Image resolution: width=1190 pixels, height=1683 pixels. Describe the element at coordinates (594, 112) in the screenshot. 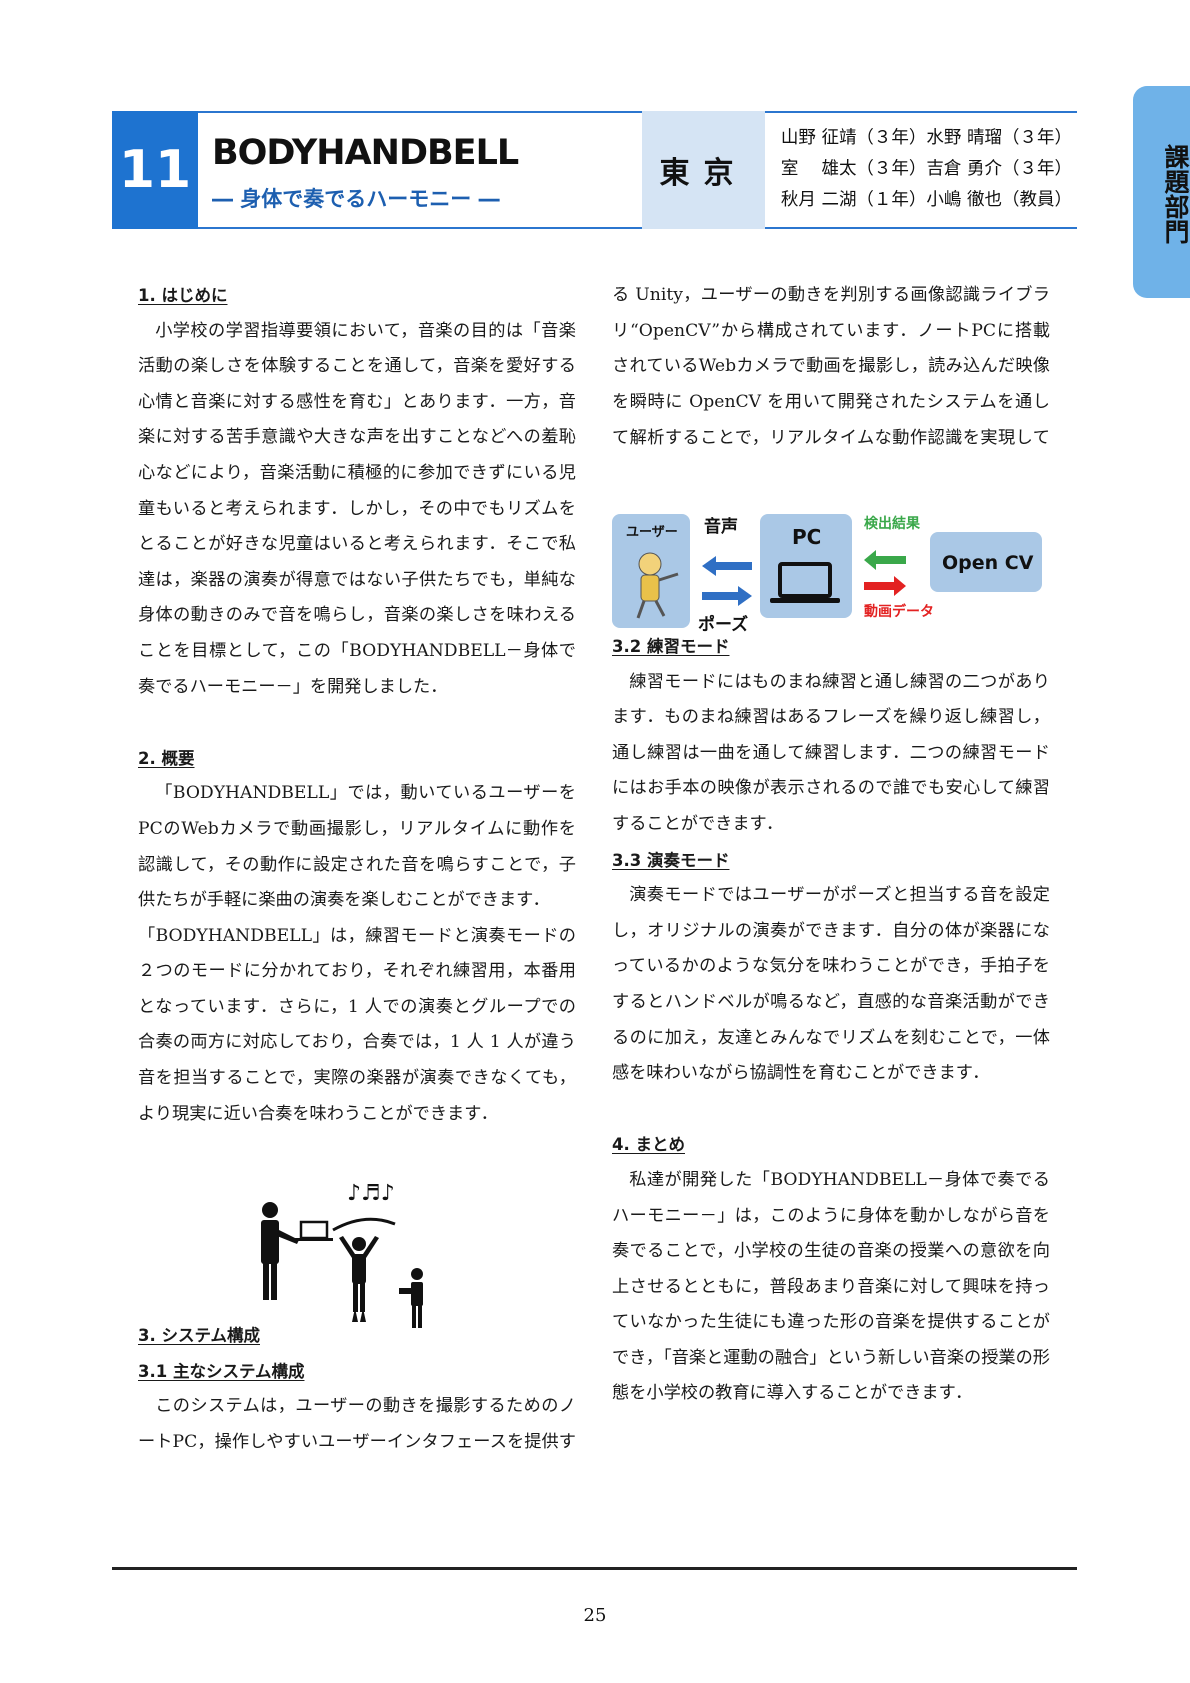

I see `header-top-rule` at that location.